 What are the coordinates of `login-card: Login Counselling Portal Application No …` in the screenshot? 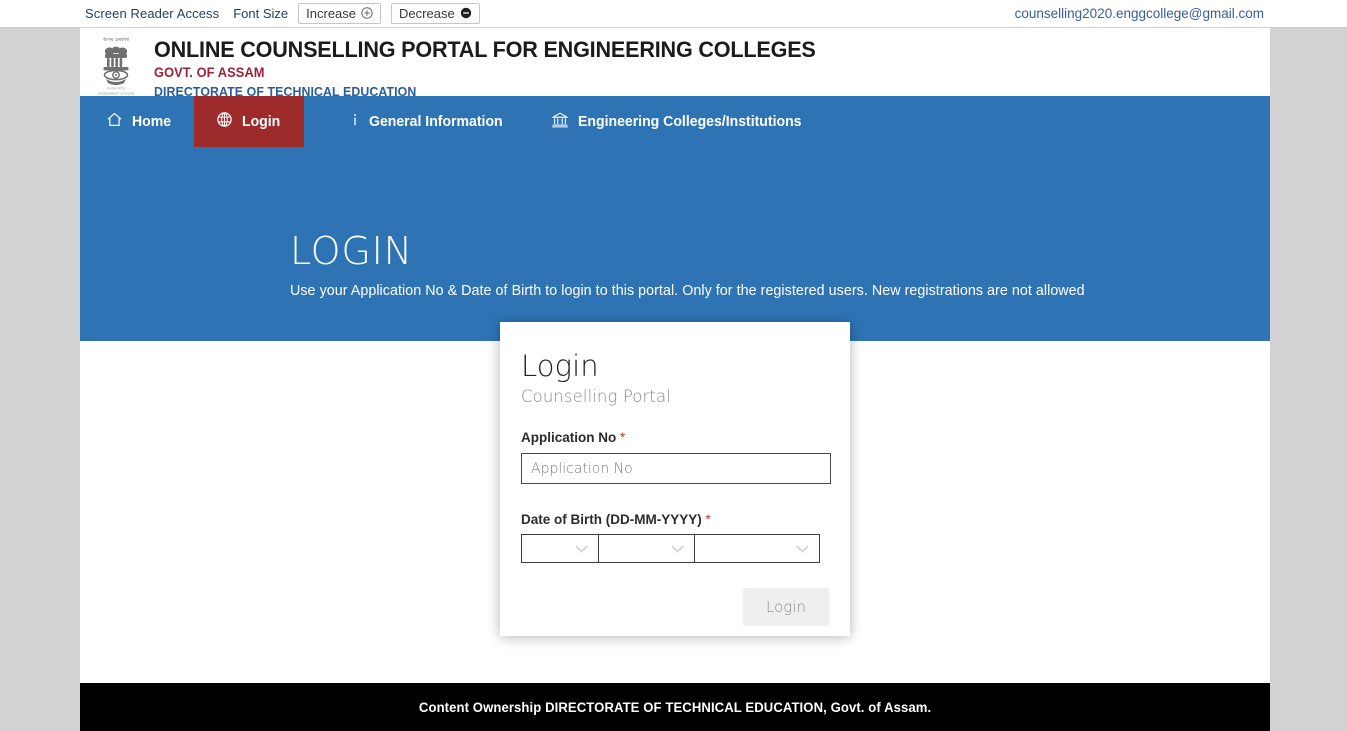 It's located at (675, 479).